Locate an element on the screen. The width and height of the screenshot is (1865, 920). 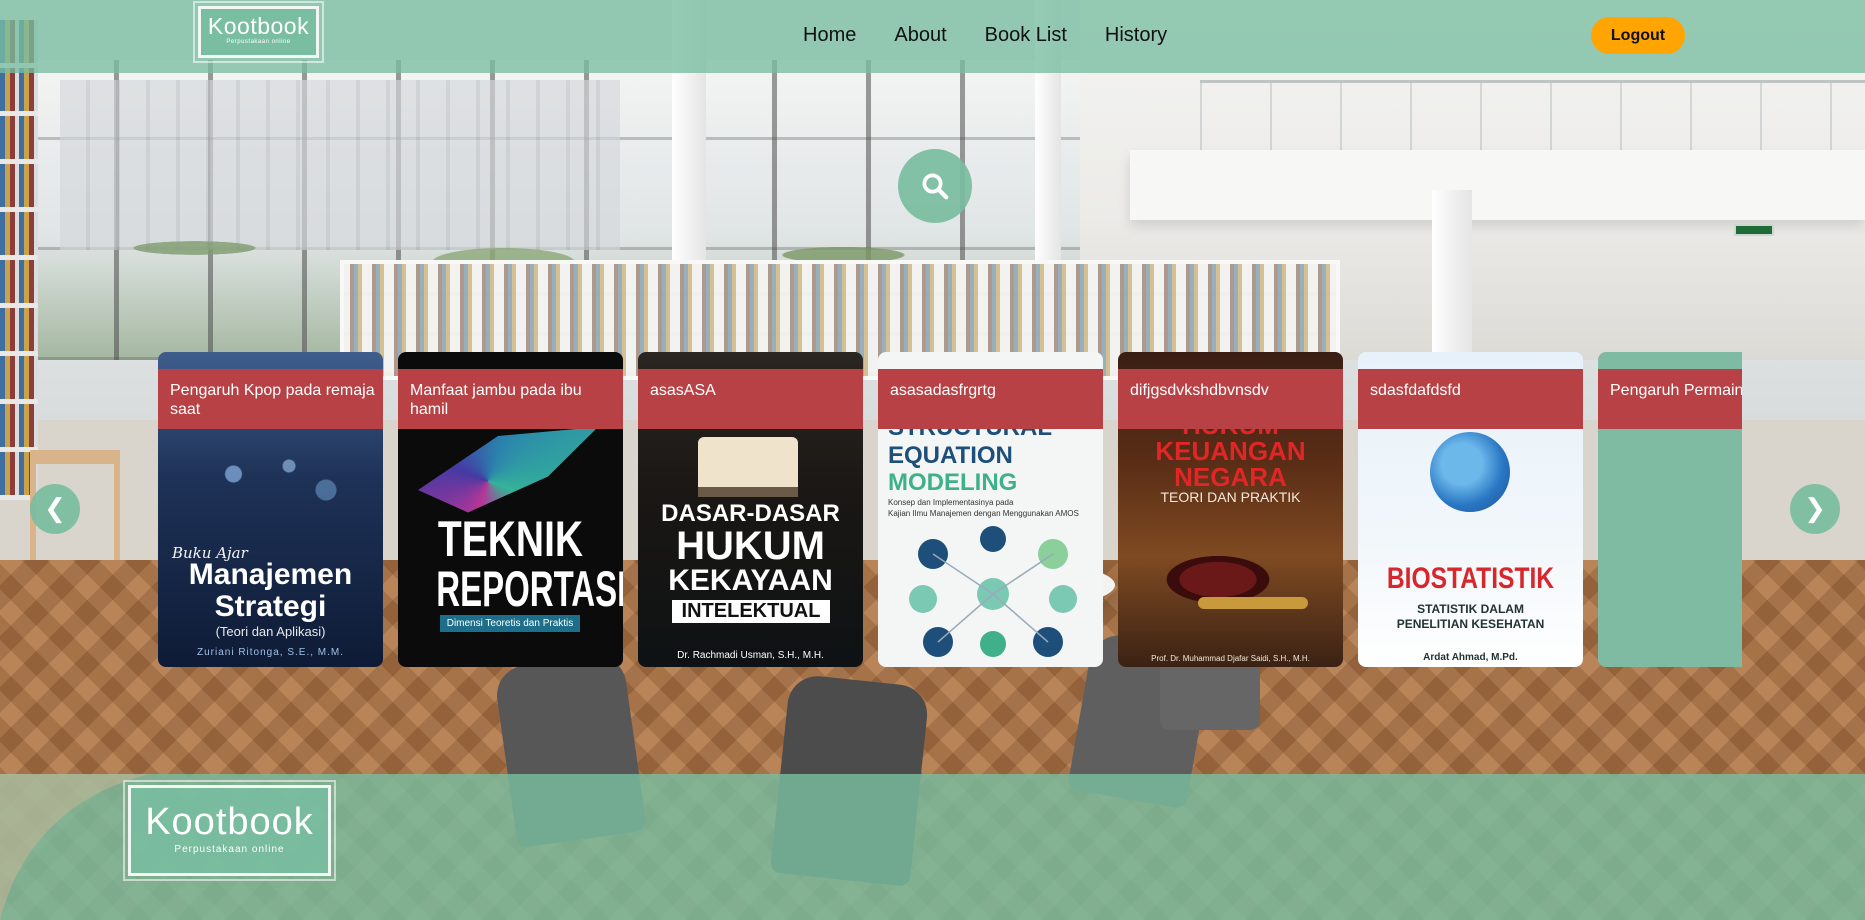
footer-logo-tagline: Perpustakaan online is located at coordinates (229, 849).